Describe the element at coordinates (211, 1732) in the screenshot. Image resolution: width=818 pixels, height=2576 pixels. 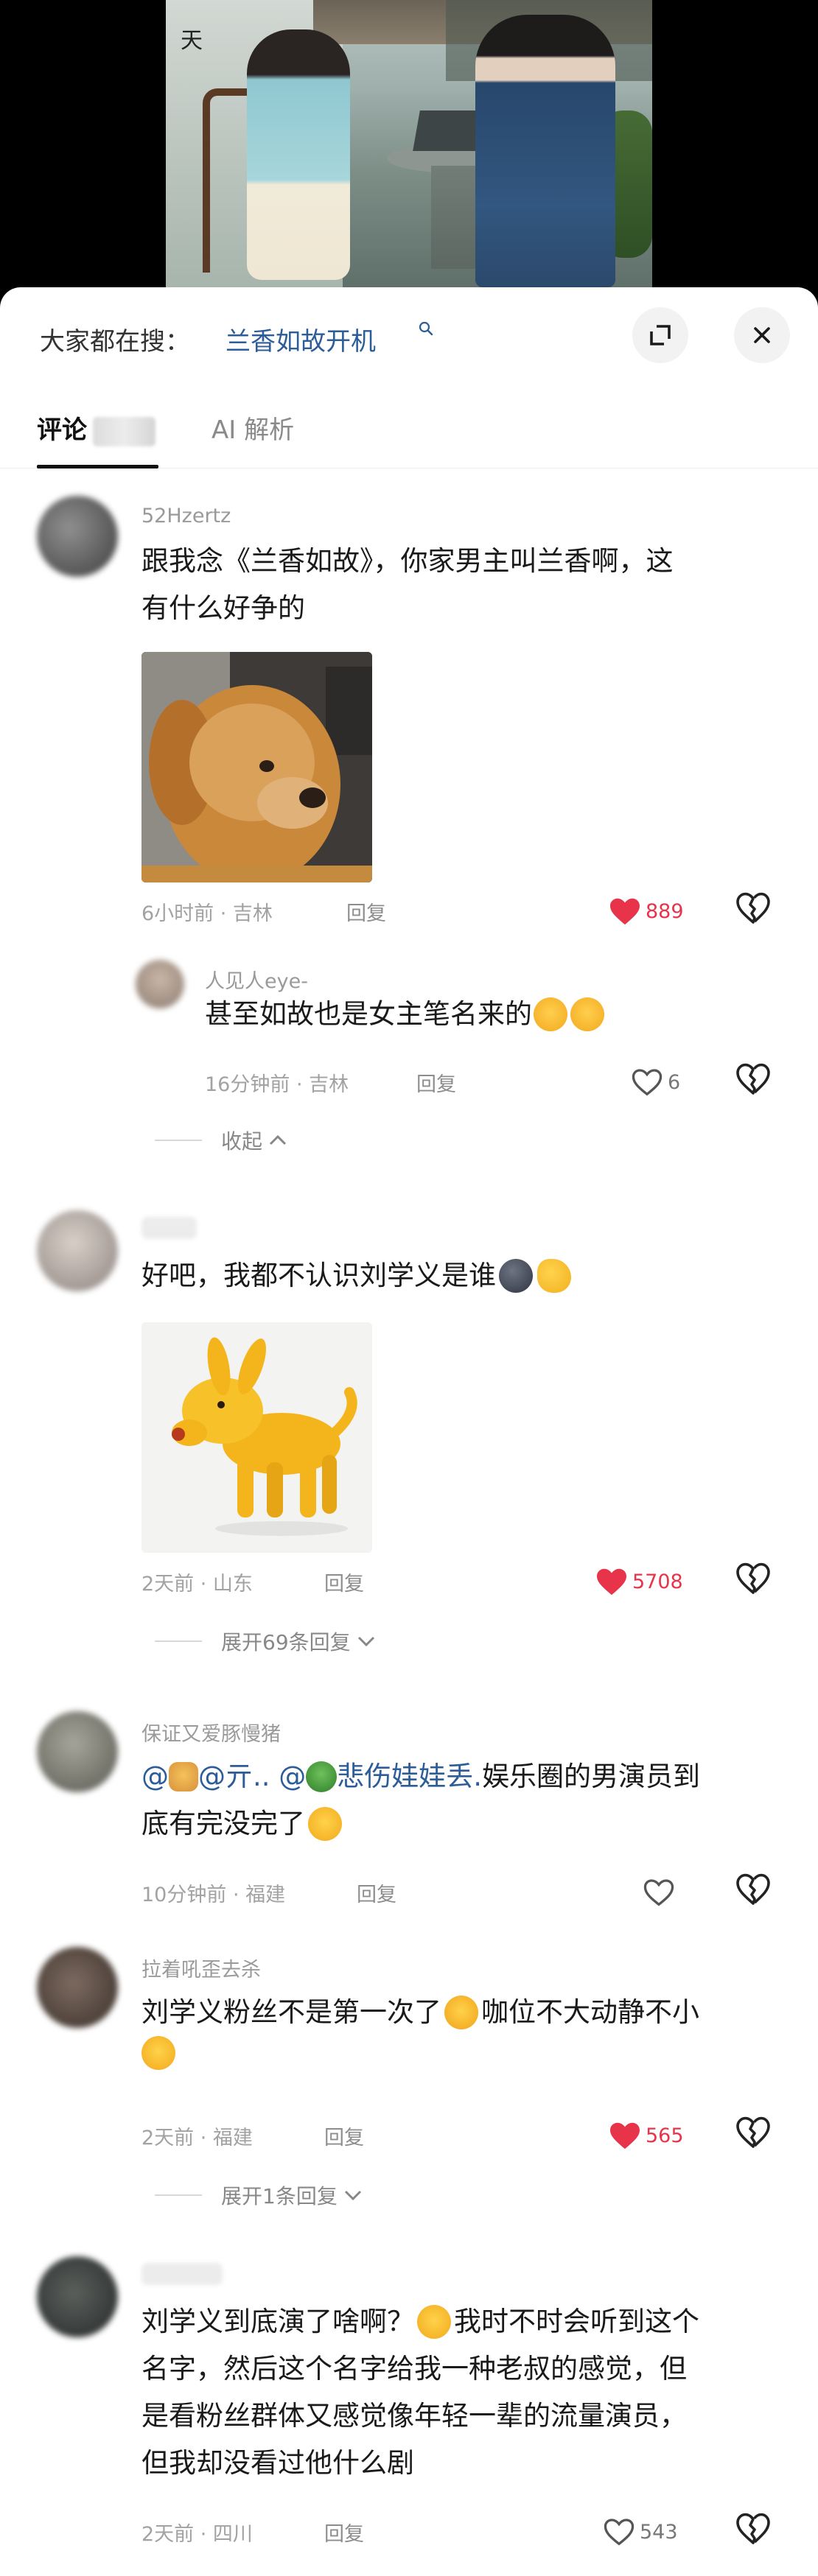
I see `comment-username: 保证又爱豚慢猪` at that location.